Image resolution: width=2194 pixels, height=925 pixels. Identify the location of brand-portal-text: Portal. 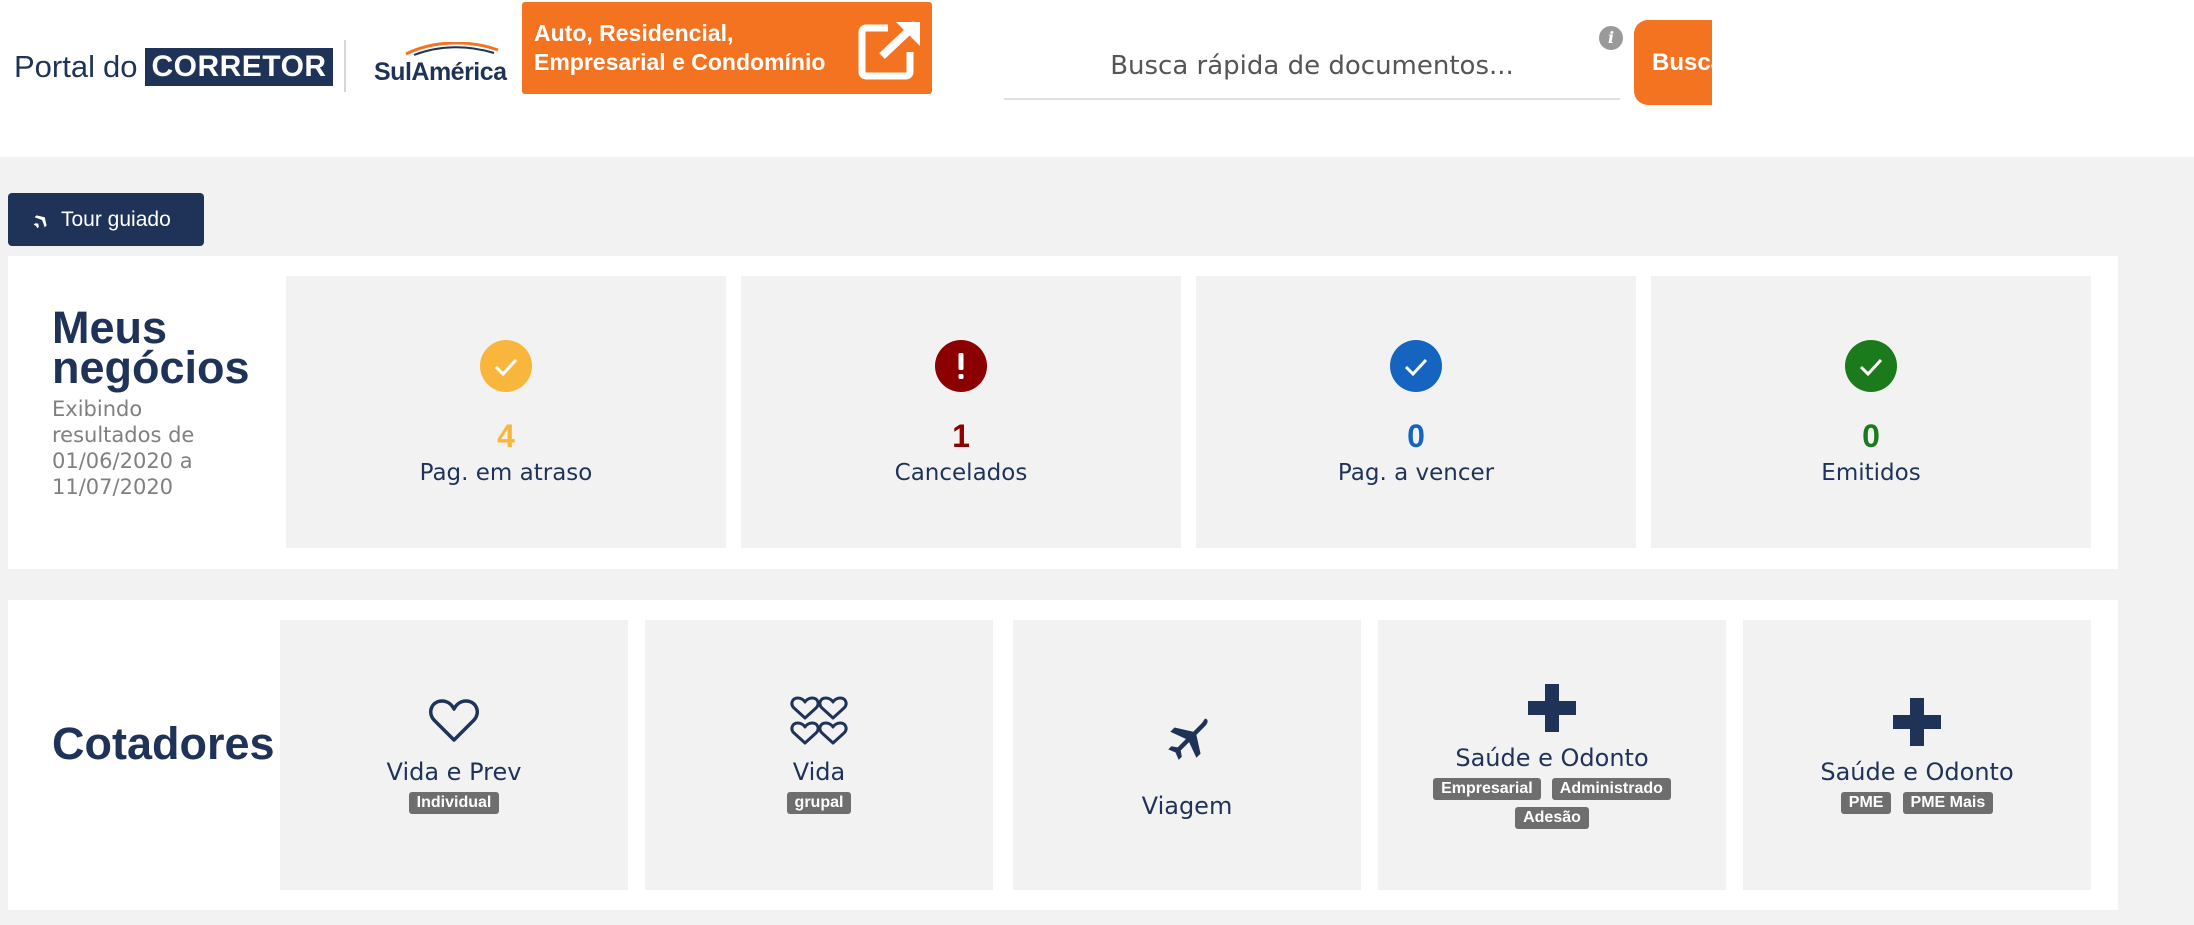
(54, 66).